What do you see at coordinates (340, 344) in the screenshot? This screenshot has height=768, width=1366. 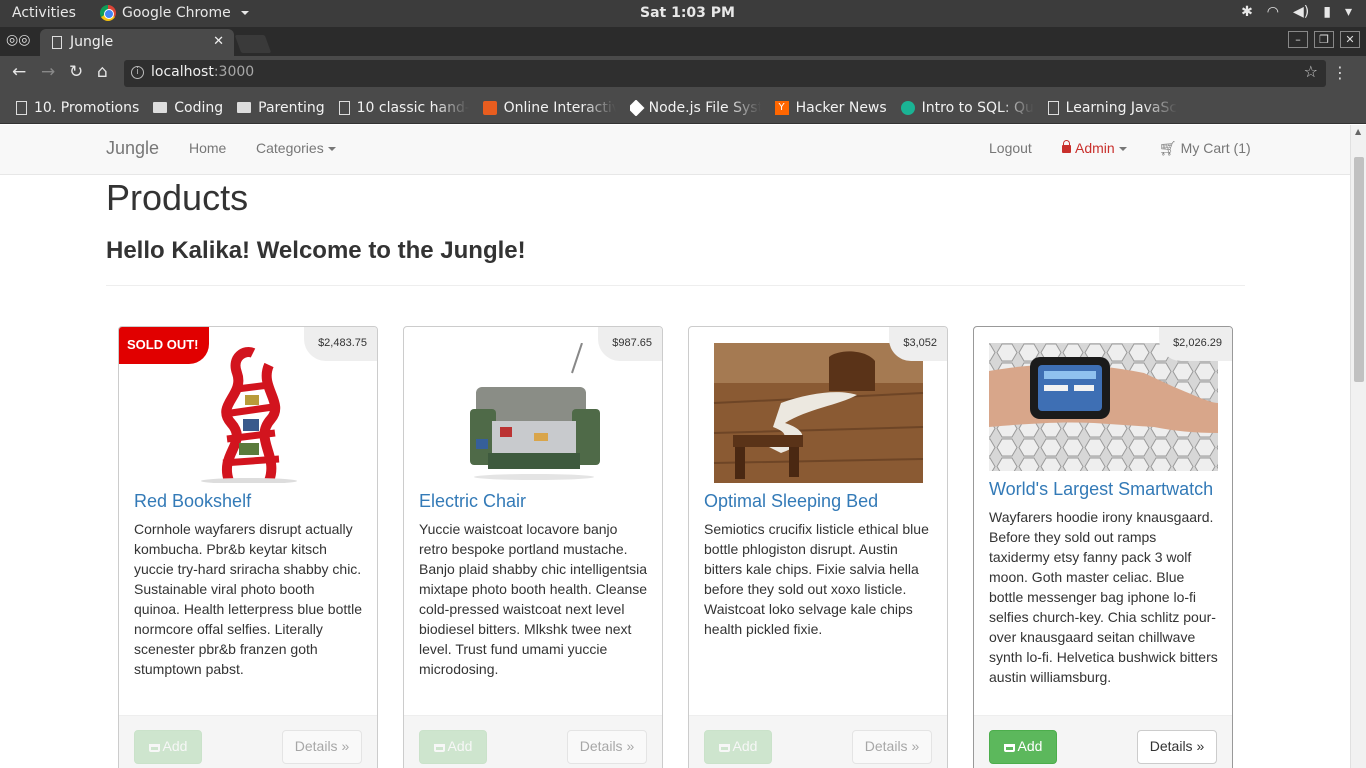 I see `price-tag: $2,483.75` at bounding box center [340, 344].